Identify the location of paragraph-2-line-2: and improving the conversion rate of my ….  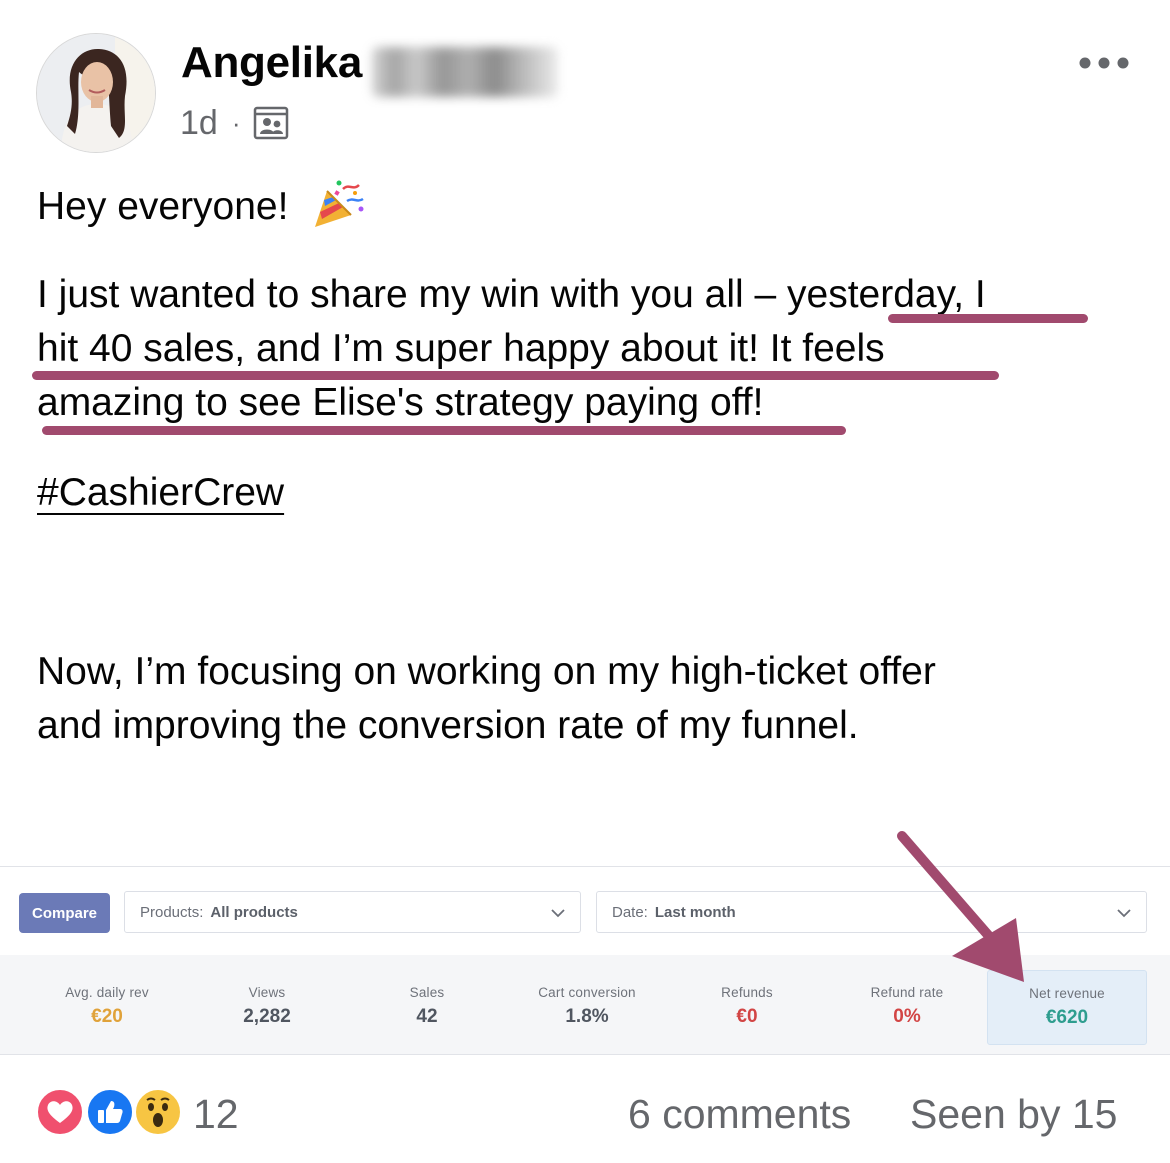
(448, 725).